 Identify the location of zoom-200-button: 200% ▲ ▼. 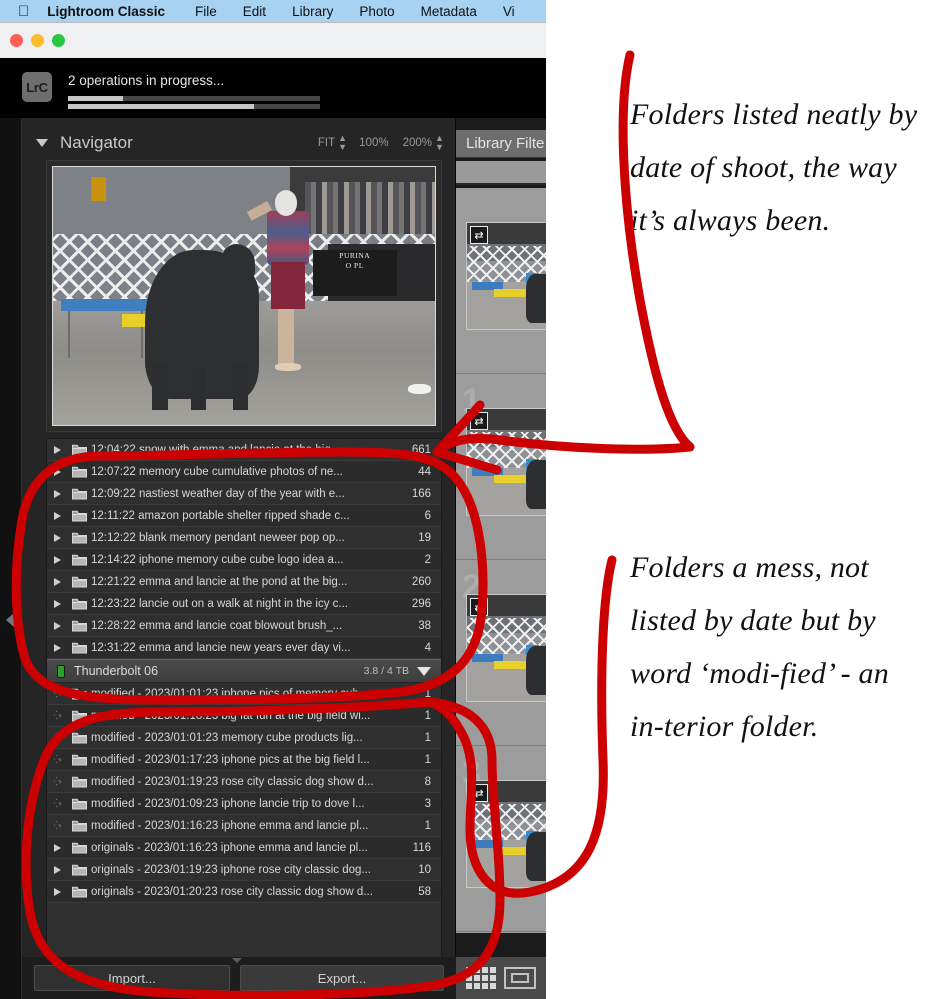
(423, 143).